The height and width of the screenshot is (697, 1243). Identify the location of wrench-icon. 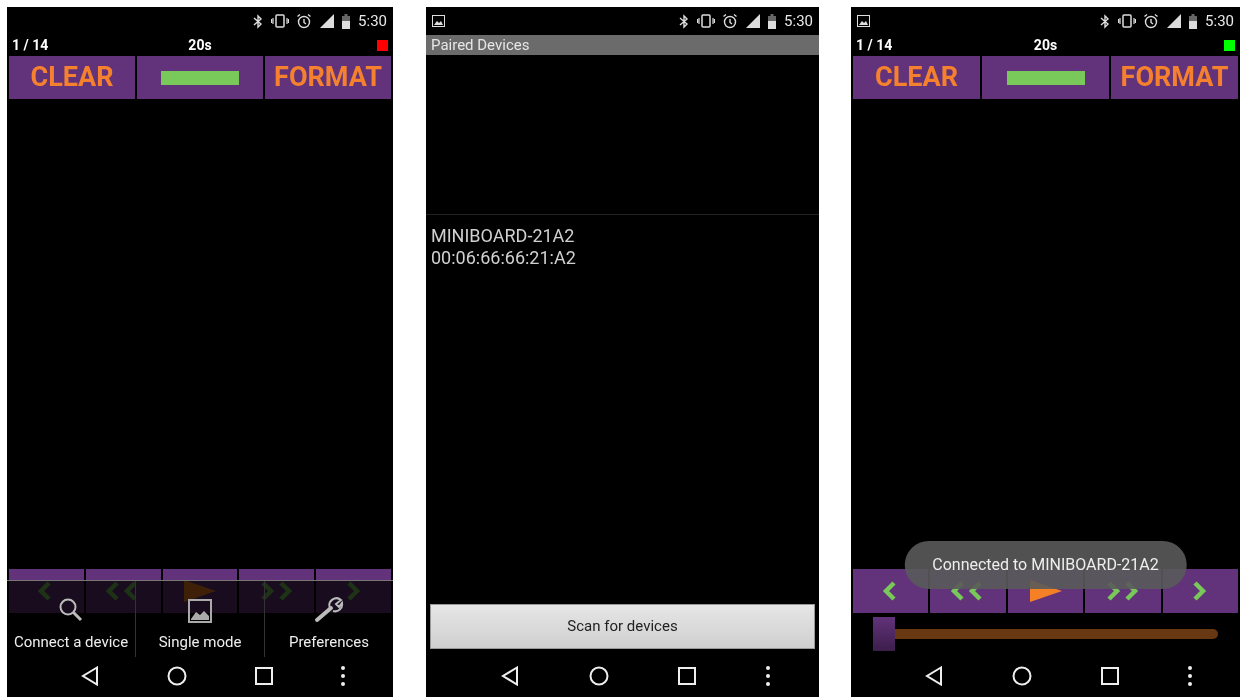
(329, 609).